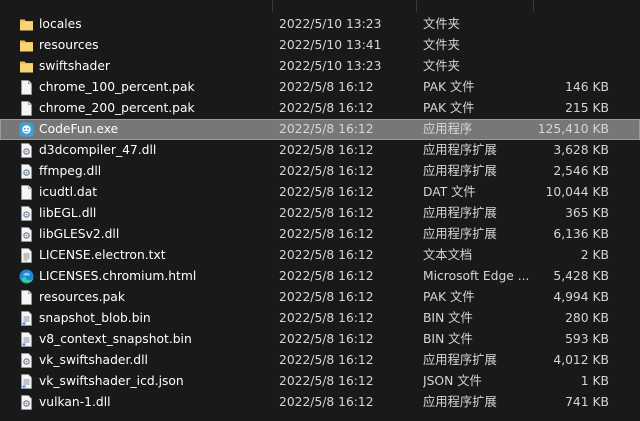 The height and width of the screenshot is (421, 640). I want to click on file-name: chrome_100_percent.pak, so click(117, 87).